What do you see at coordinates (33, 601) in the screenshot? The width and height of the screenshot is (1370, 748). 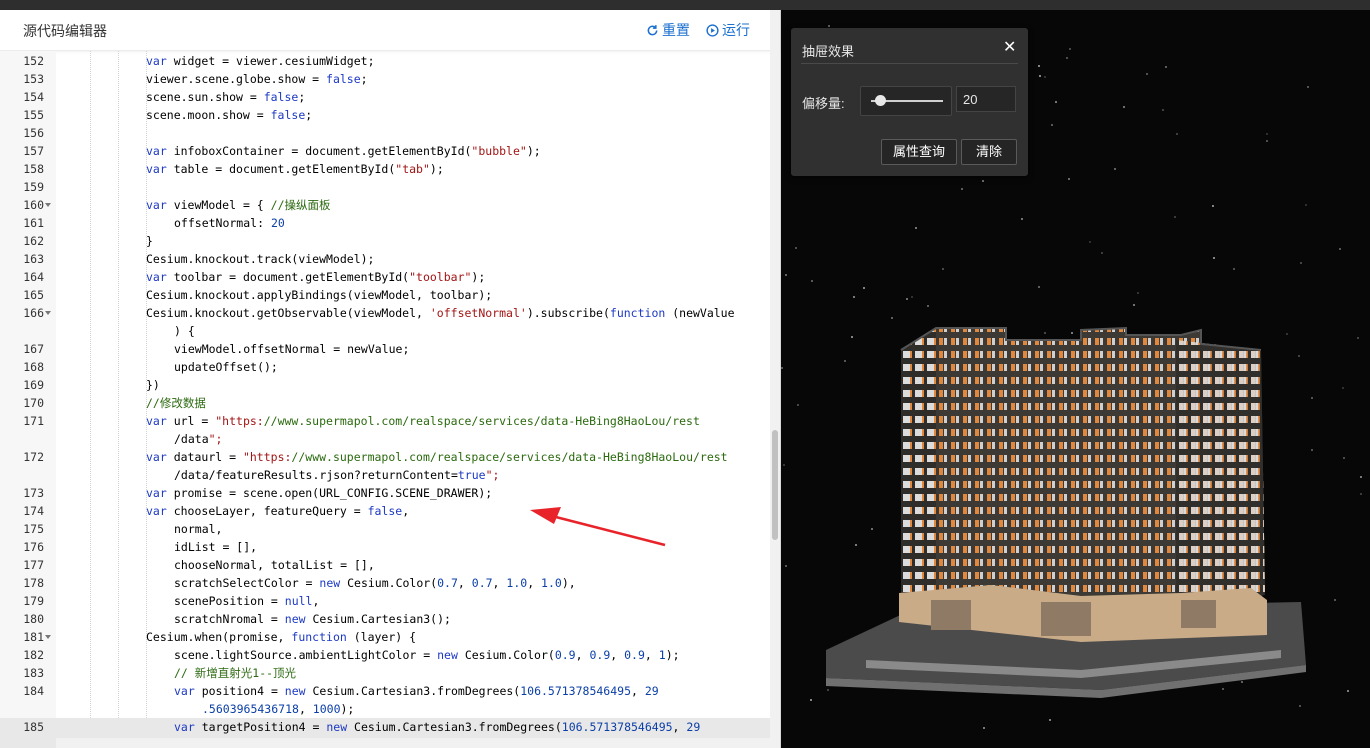 I see `line-number: 179` at bounding box center [33, 601].